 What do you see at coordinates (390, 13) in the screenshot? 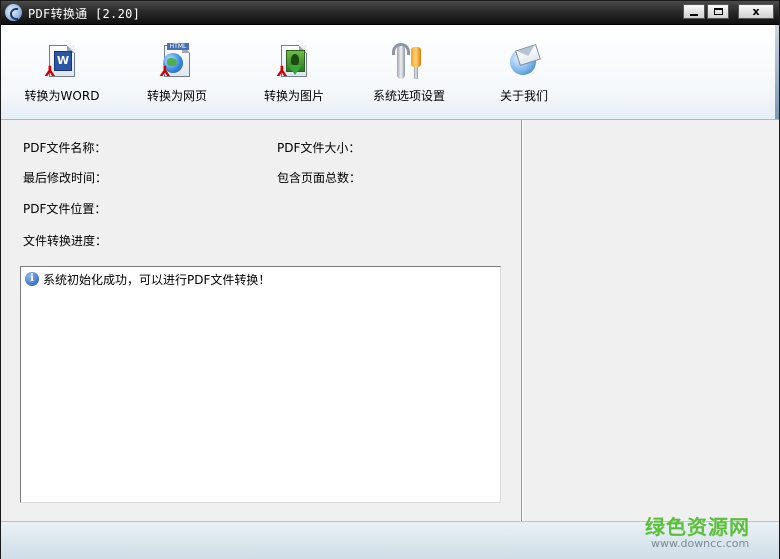
I see `title-bar: PDF转换通 [2.20] x` at bounding box center [390, 13].